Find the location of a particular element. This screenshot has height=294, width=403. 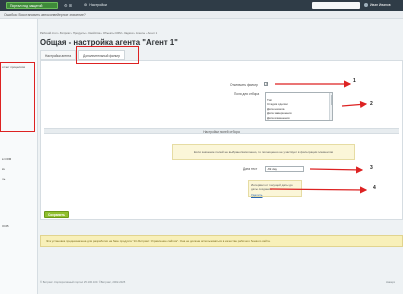

sidebar: отчет процессов в CRM вч ль ОСВ is located at coordinates (19, 156).